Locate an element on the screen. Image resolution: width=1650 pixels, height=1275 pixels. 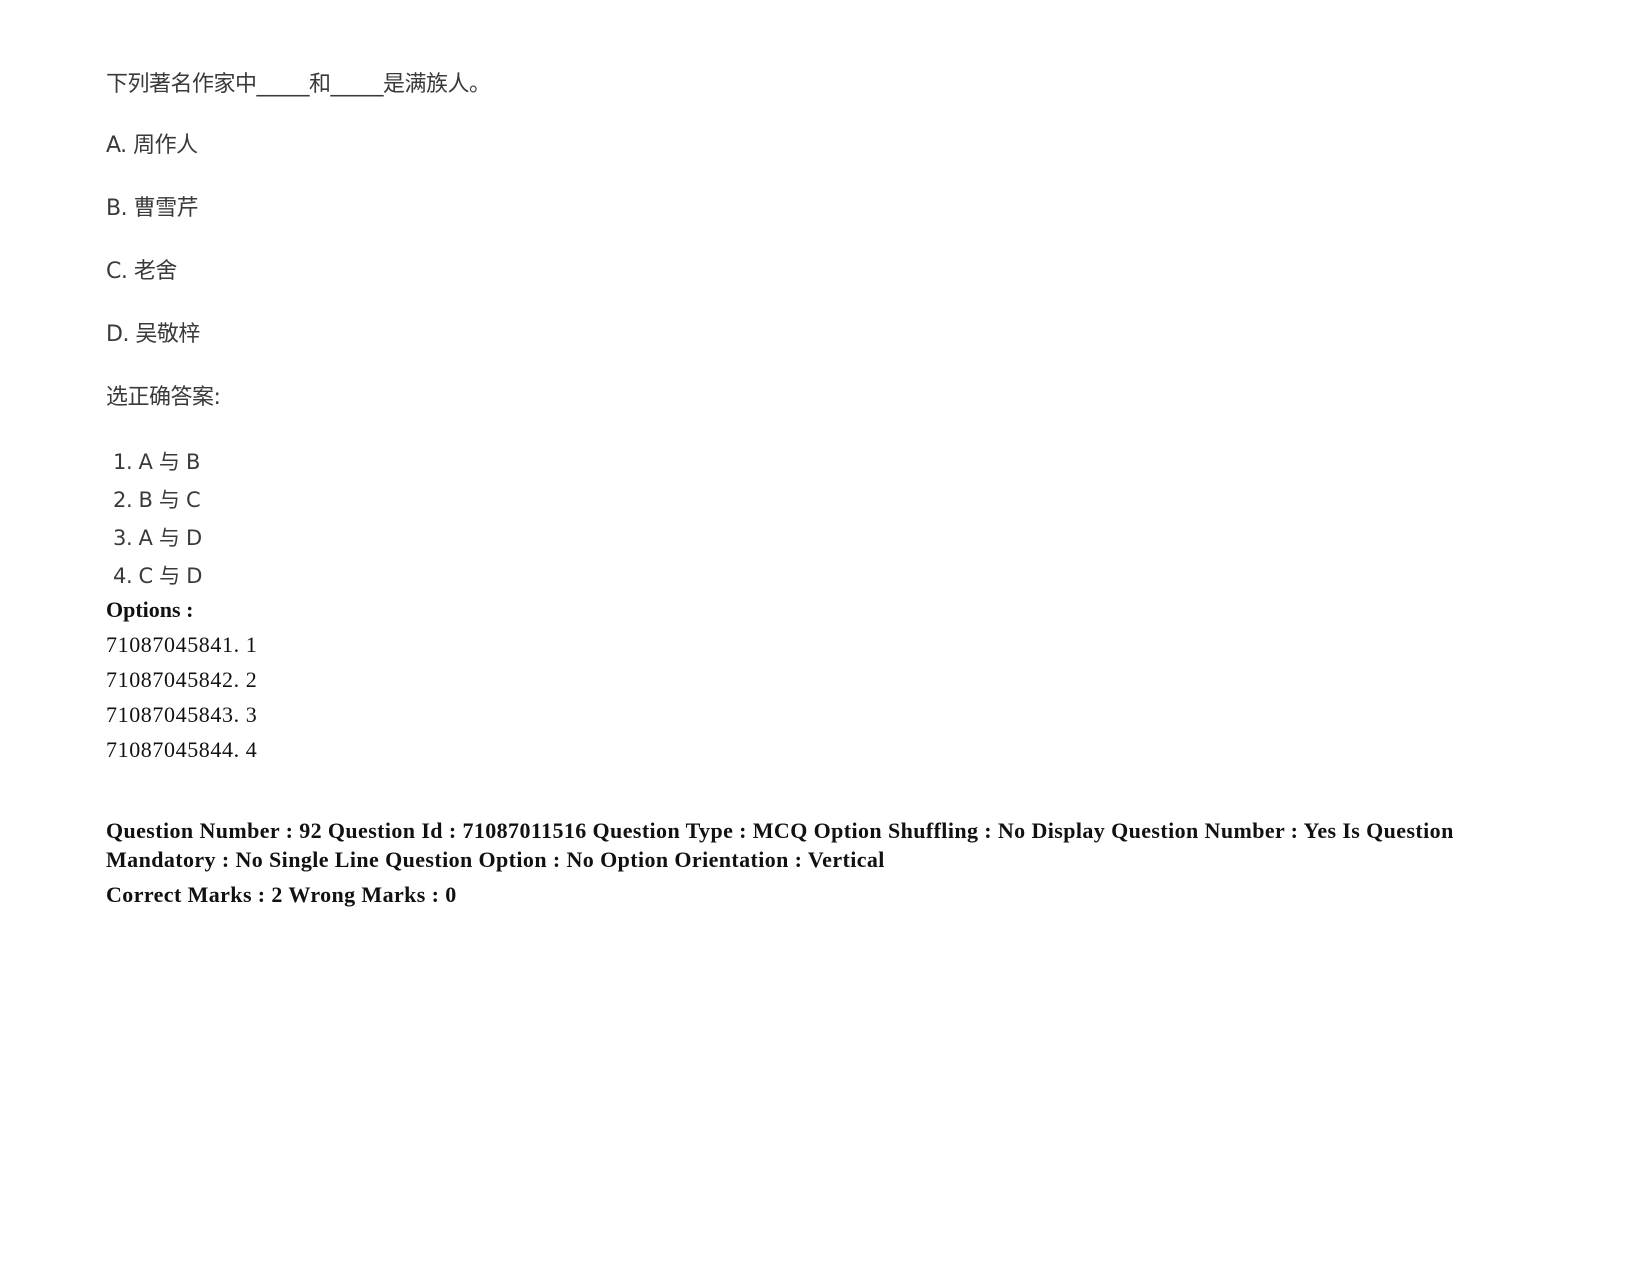
answer-option-c: C. 老舍 is located at coordinates (141, 271).